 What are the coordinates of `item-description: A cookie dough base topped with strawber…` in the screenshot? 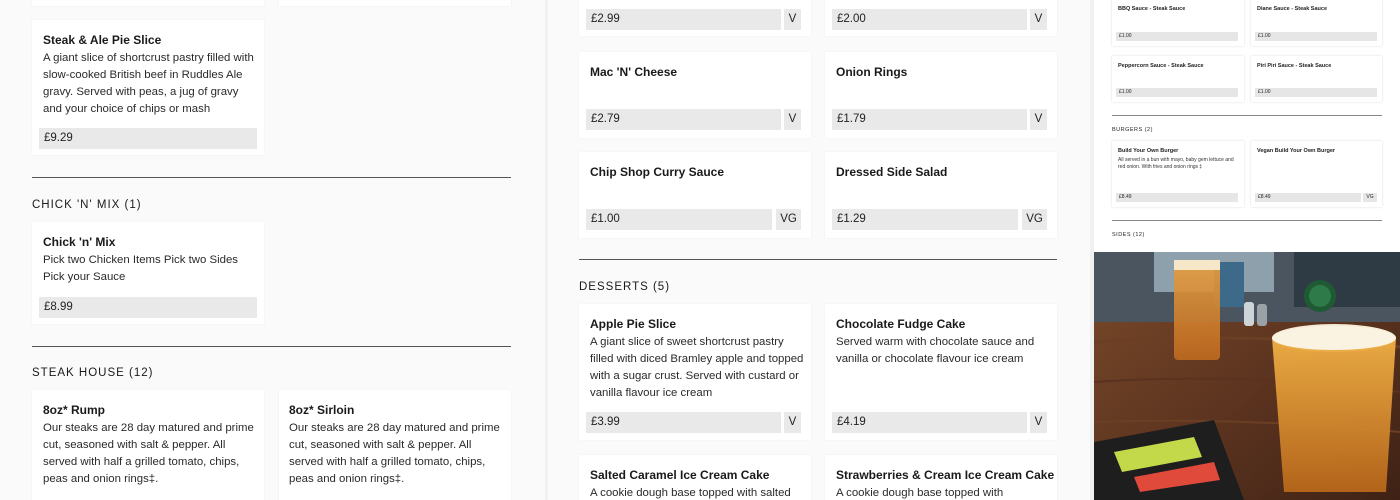 It's located at (920, 493).